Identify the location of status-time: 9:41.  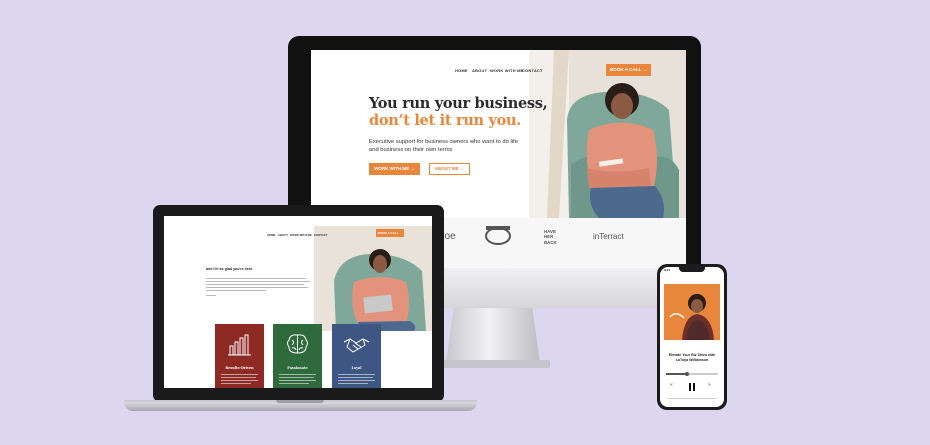
(667, 270).